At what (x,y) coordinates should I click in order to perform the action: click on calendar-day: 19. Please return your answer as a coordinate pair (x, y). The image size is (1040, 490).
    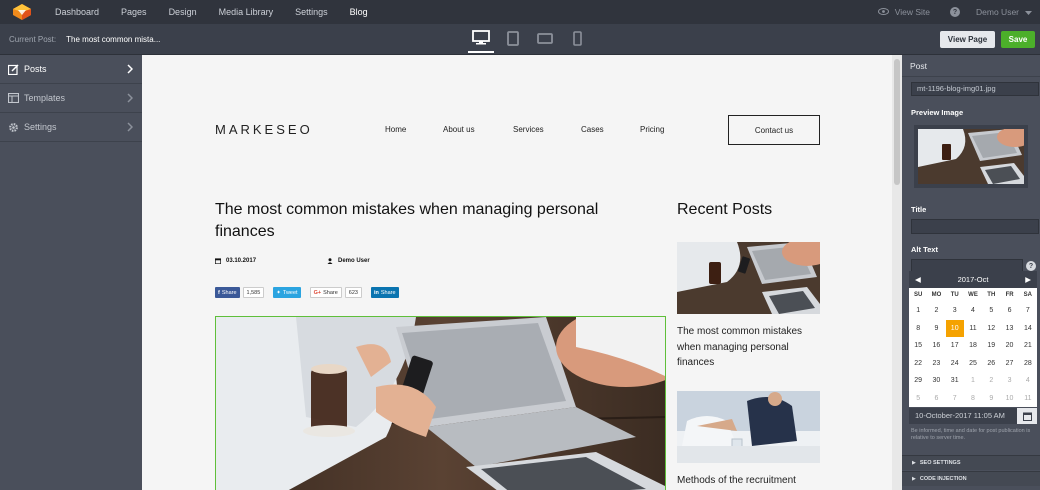
    Looking at the image, I should click on (991, 346).